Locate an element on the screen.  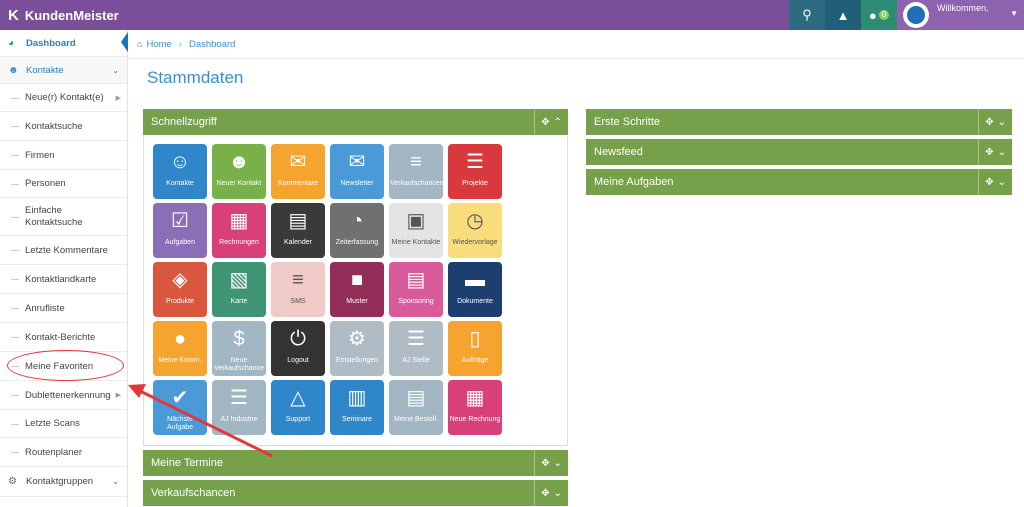
tile-meine-bestell: ▤ Meine Bestell. is located at coordinates (416, 407).